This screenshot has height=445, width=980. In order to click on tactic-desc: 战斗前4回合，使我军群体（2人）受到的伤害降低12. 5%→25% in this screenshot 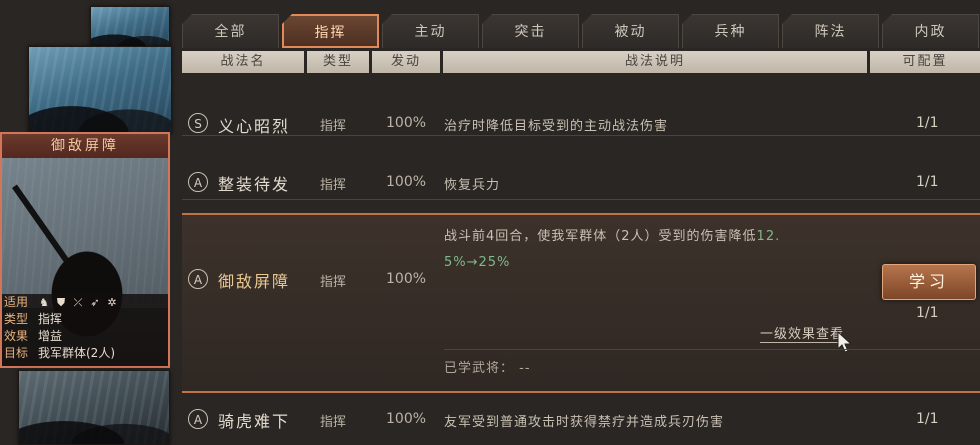, I will do `click(612, 249)`.